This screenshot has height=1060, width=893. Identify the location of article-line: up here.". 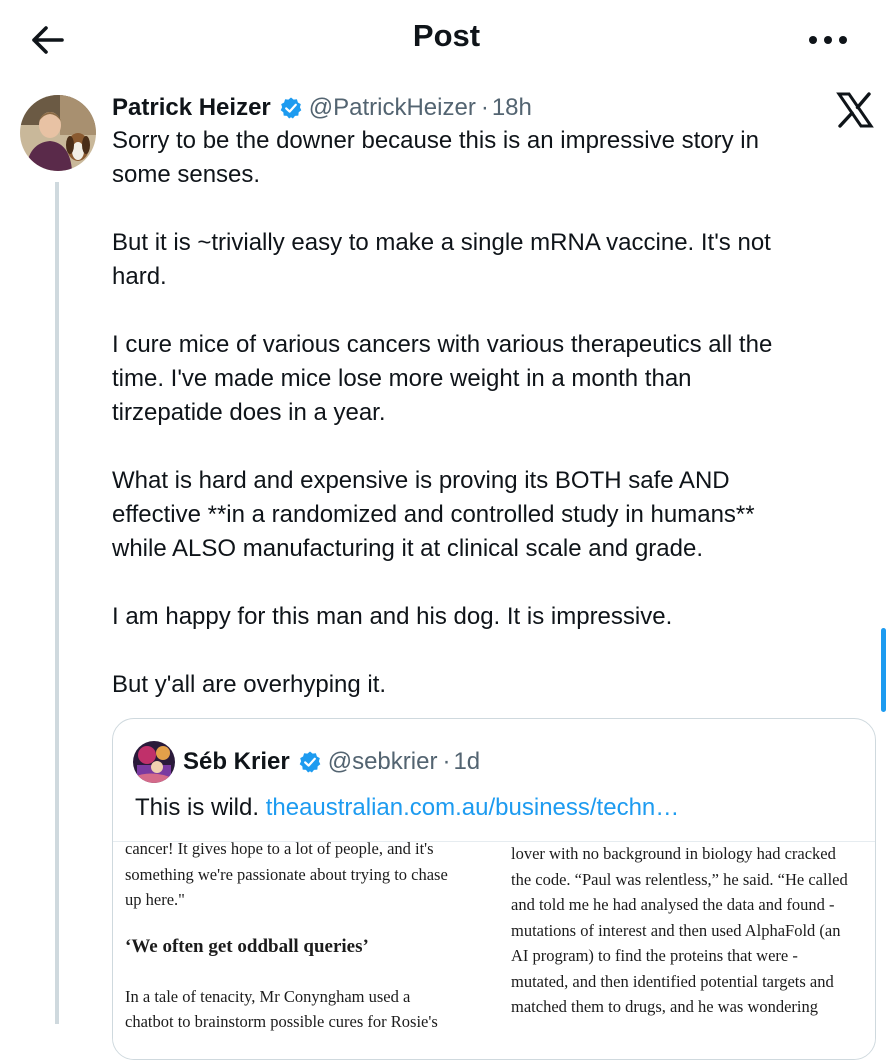
(155, 899).